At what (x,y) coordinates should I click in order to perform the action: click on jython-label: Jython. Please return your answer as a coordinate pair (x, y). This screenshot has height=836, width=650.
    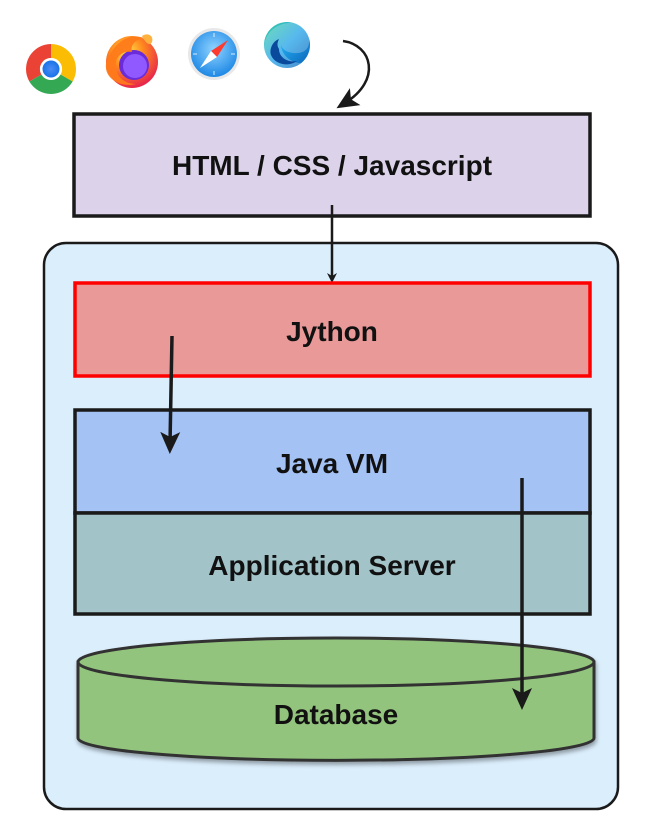
    Looking at the image, I should click on (332, 331).